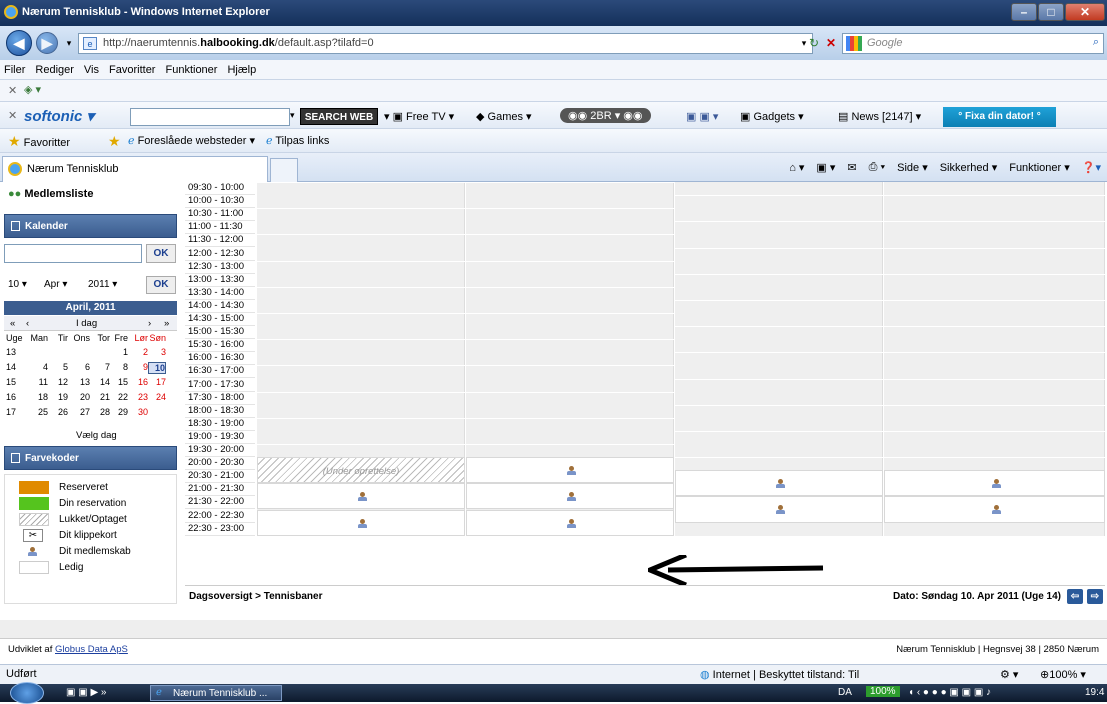  What do you see at coordinates (91, 71) in the screenshot?
I see `menu-vis: Vis` at bounding box center [91, 71].